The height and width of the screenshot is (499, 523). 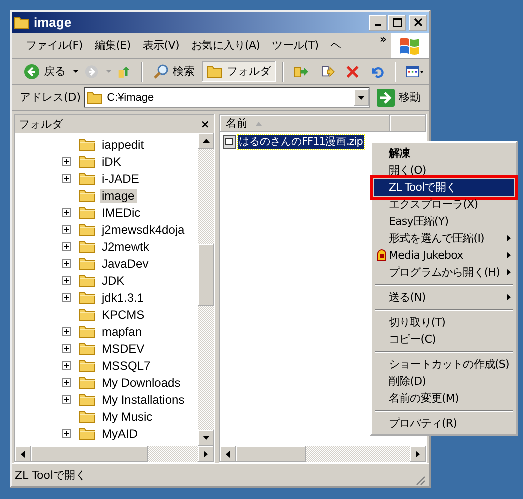 What do you see at coordinates (112, 45) in the screenshot?
I see `menu-item: 編集(E)` at bounding box center [112, 45].